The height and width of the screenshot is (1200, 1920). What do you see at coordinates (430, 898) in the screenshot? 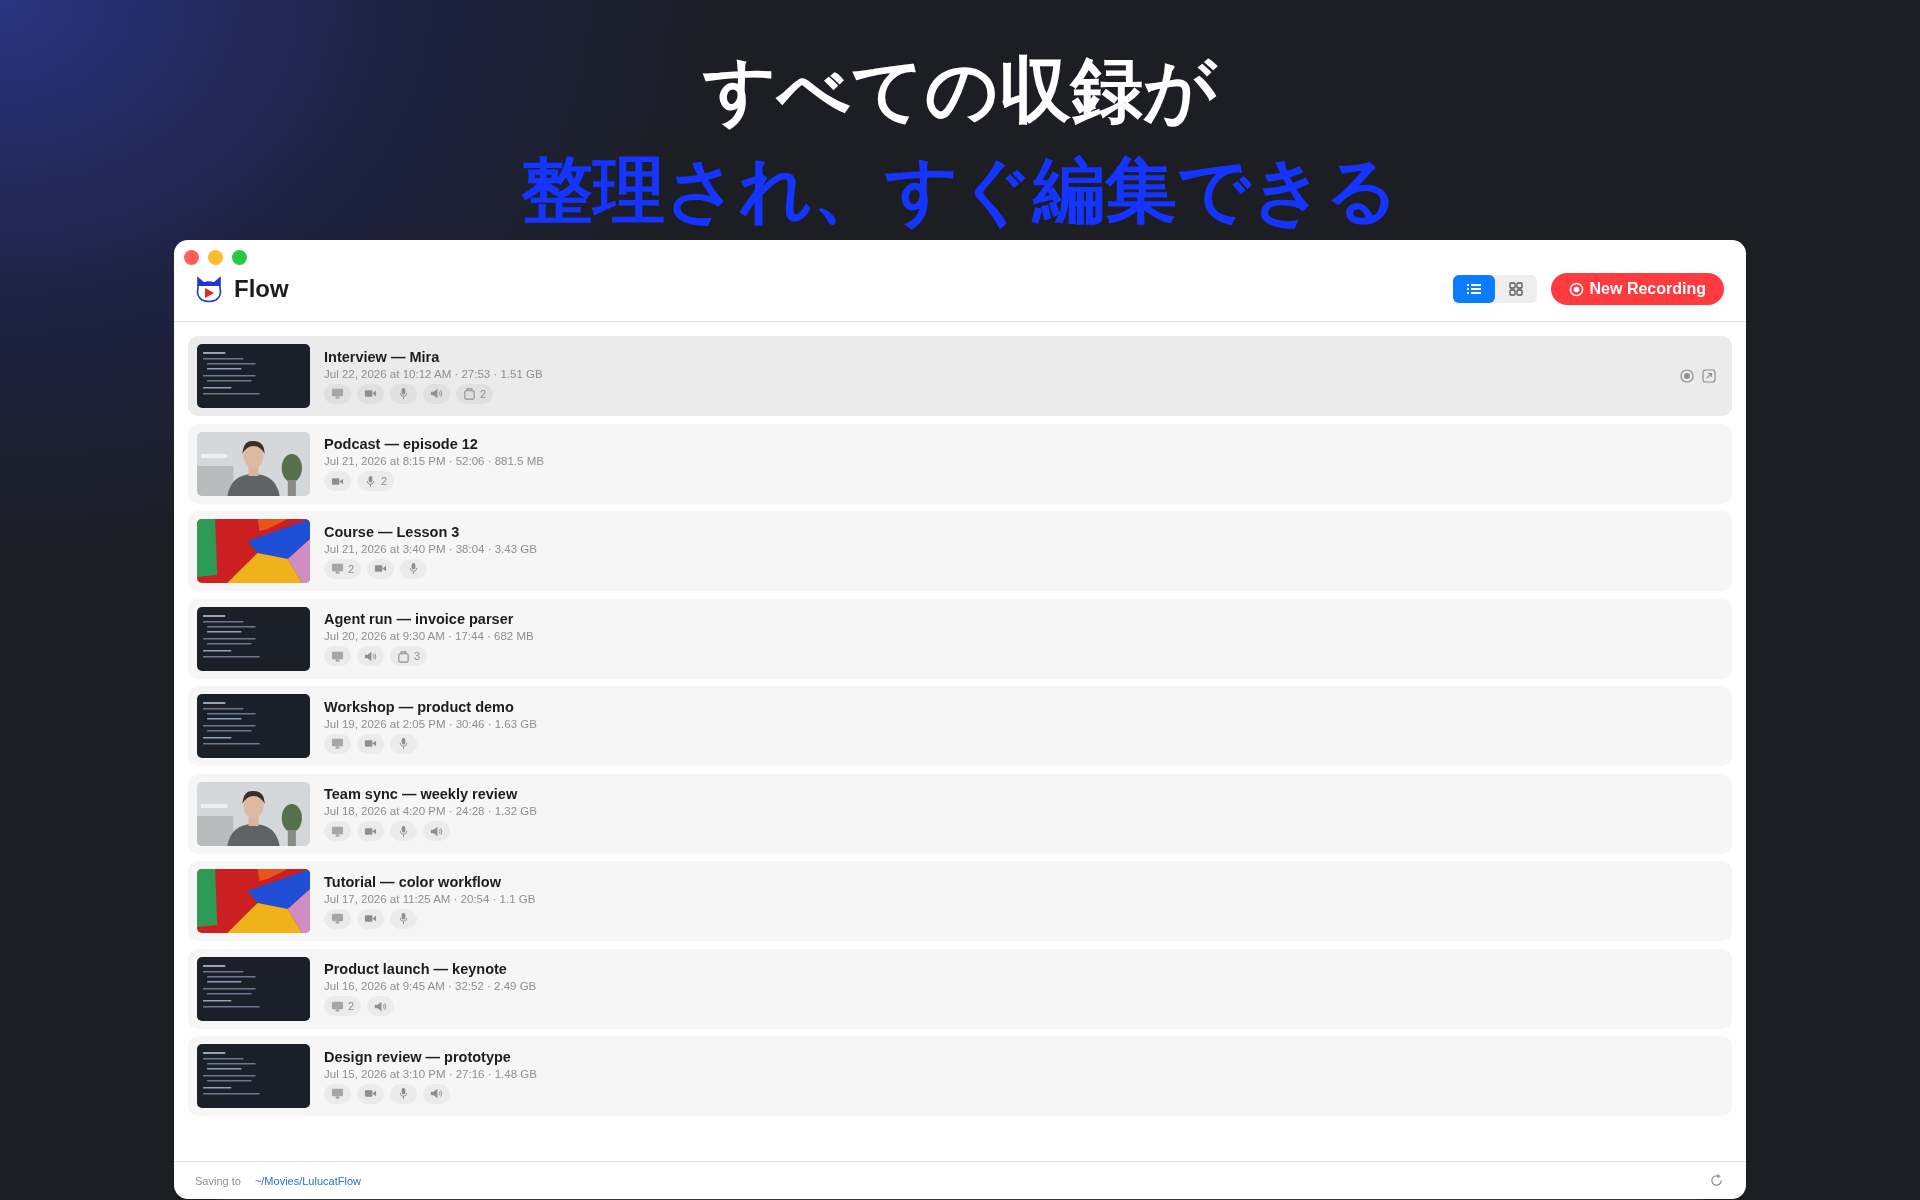
I see `recording-meta: Jul 17, 2026 at 11:25 AM · 20:54 · 1.1 GB` at bounding box center [430, 898].